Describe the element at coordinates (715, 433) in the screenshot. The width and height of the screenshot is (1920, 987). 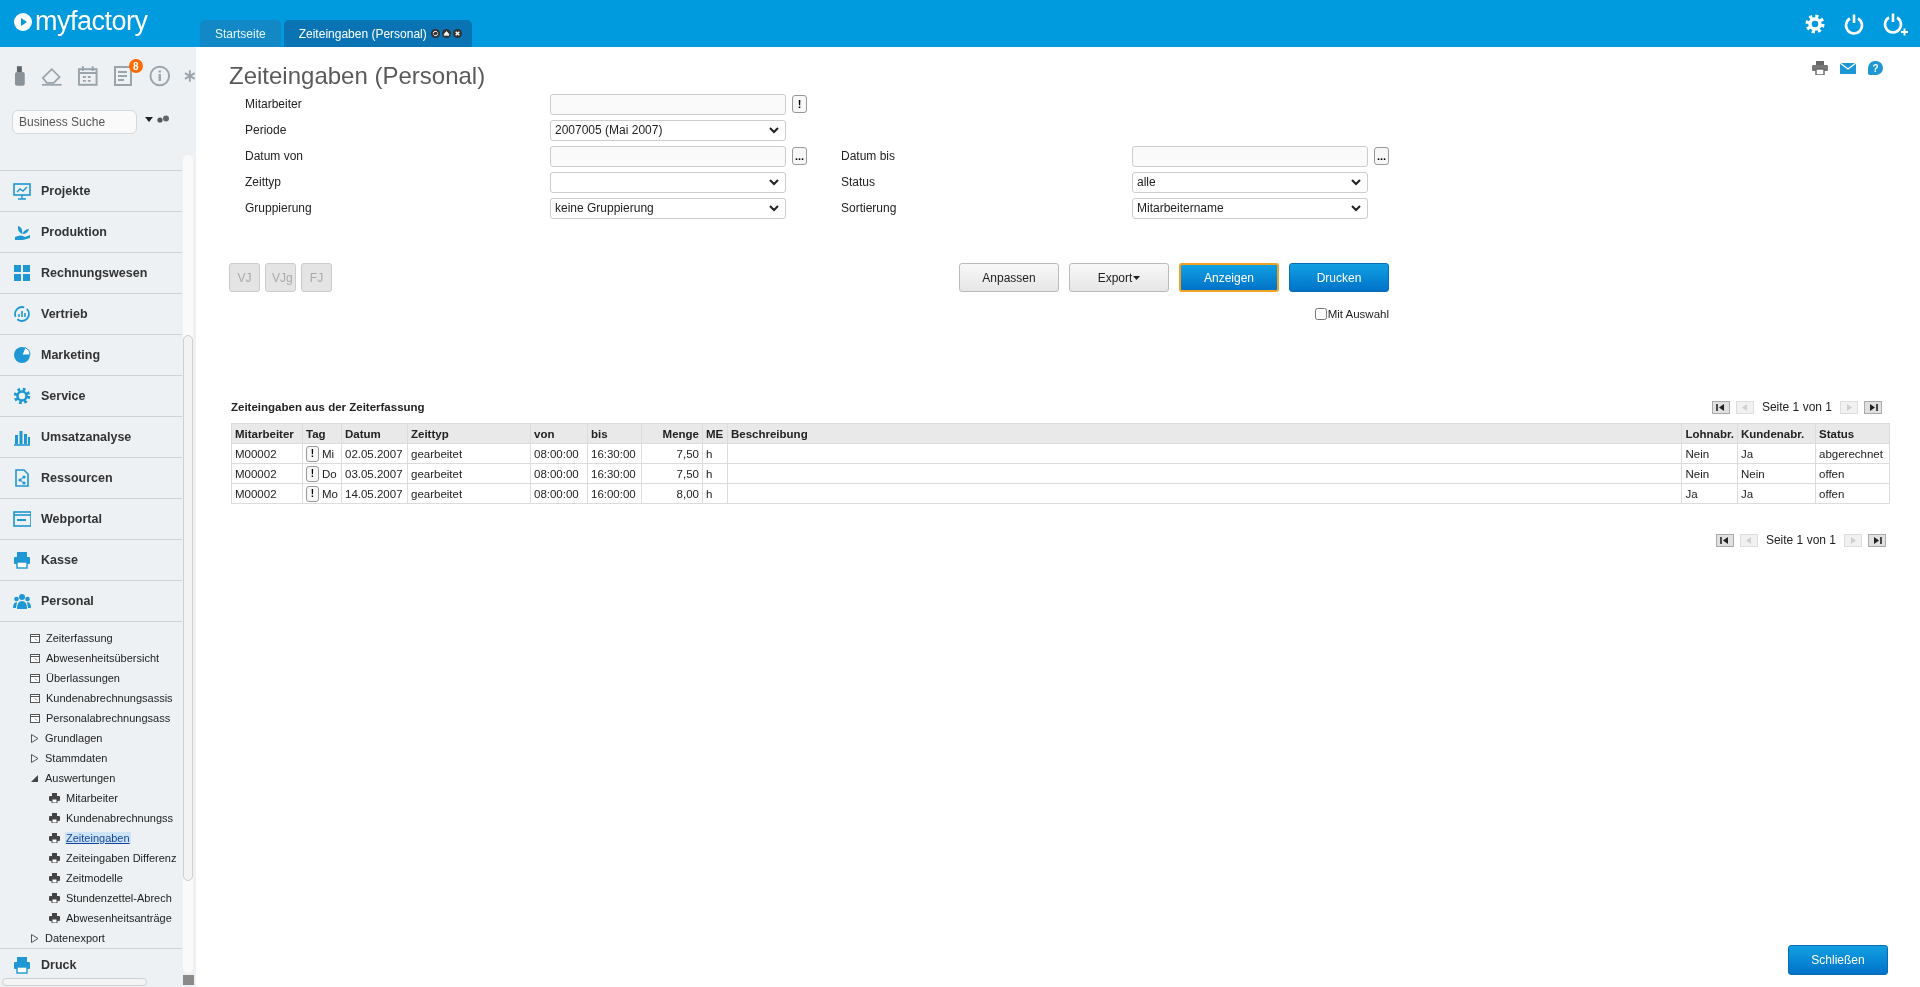
I see `column-header: ME` at that location.